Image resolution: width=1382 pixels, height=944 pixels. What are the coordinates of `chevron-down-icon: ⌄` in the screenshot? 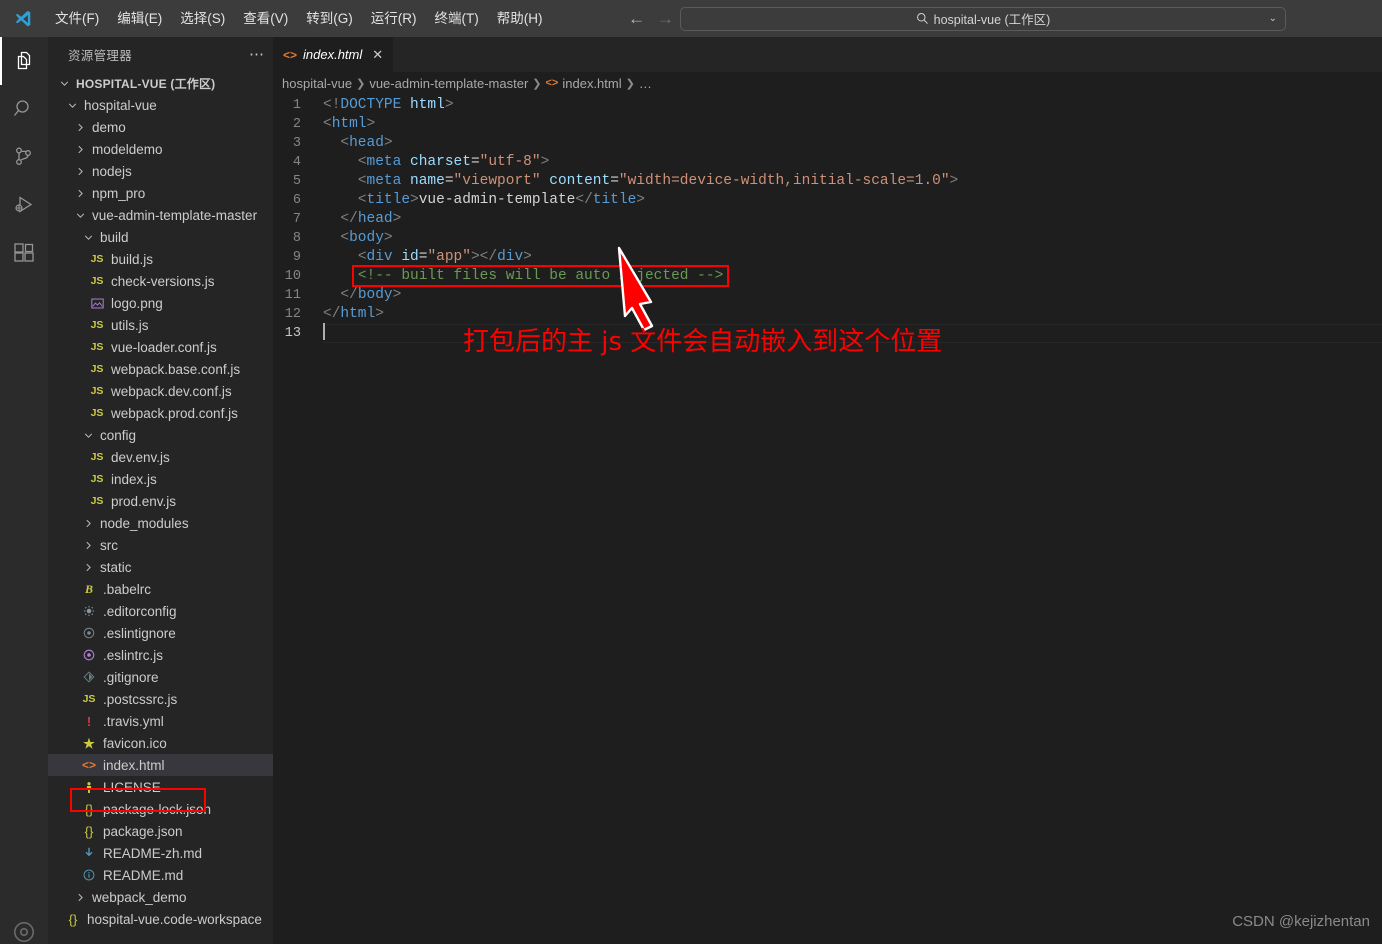 It's located at (1273, 18).